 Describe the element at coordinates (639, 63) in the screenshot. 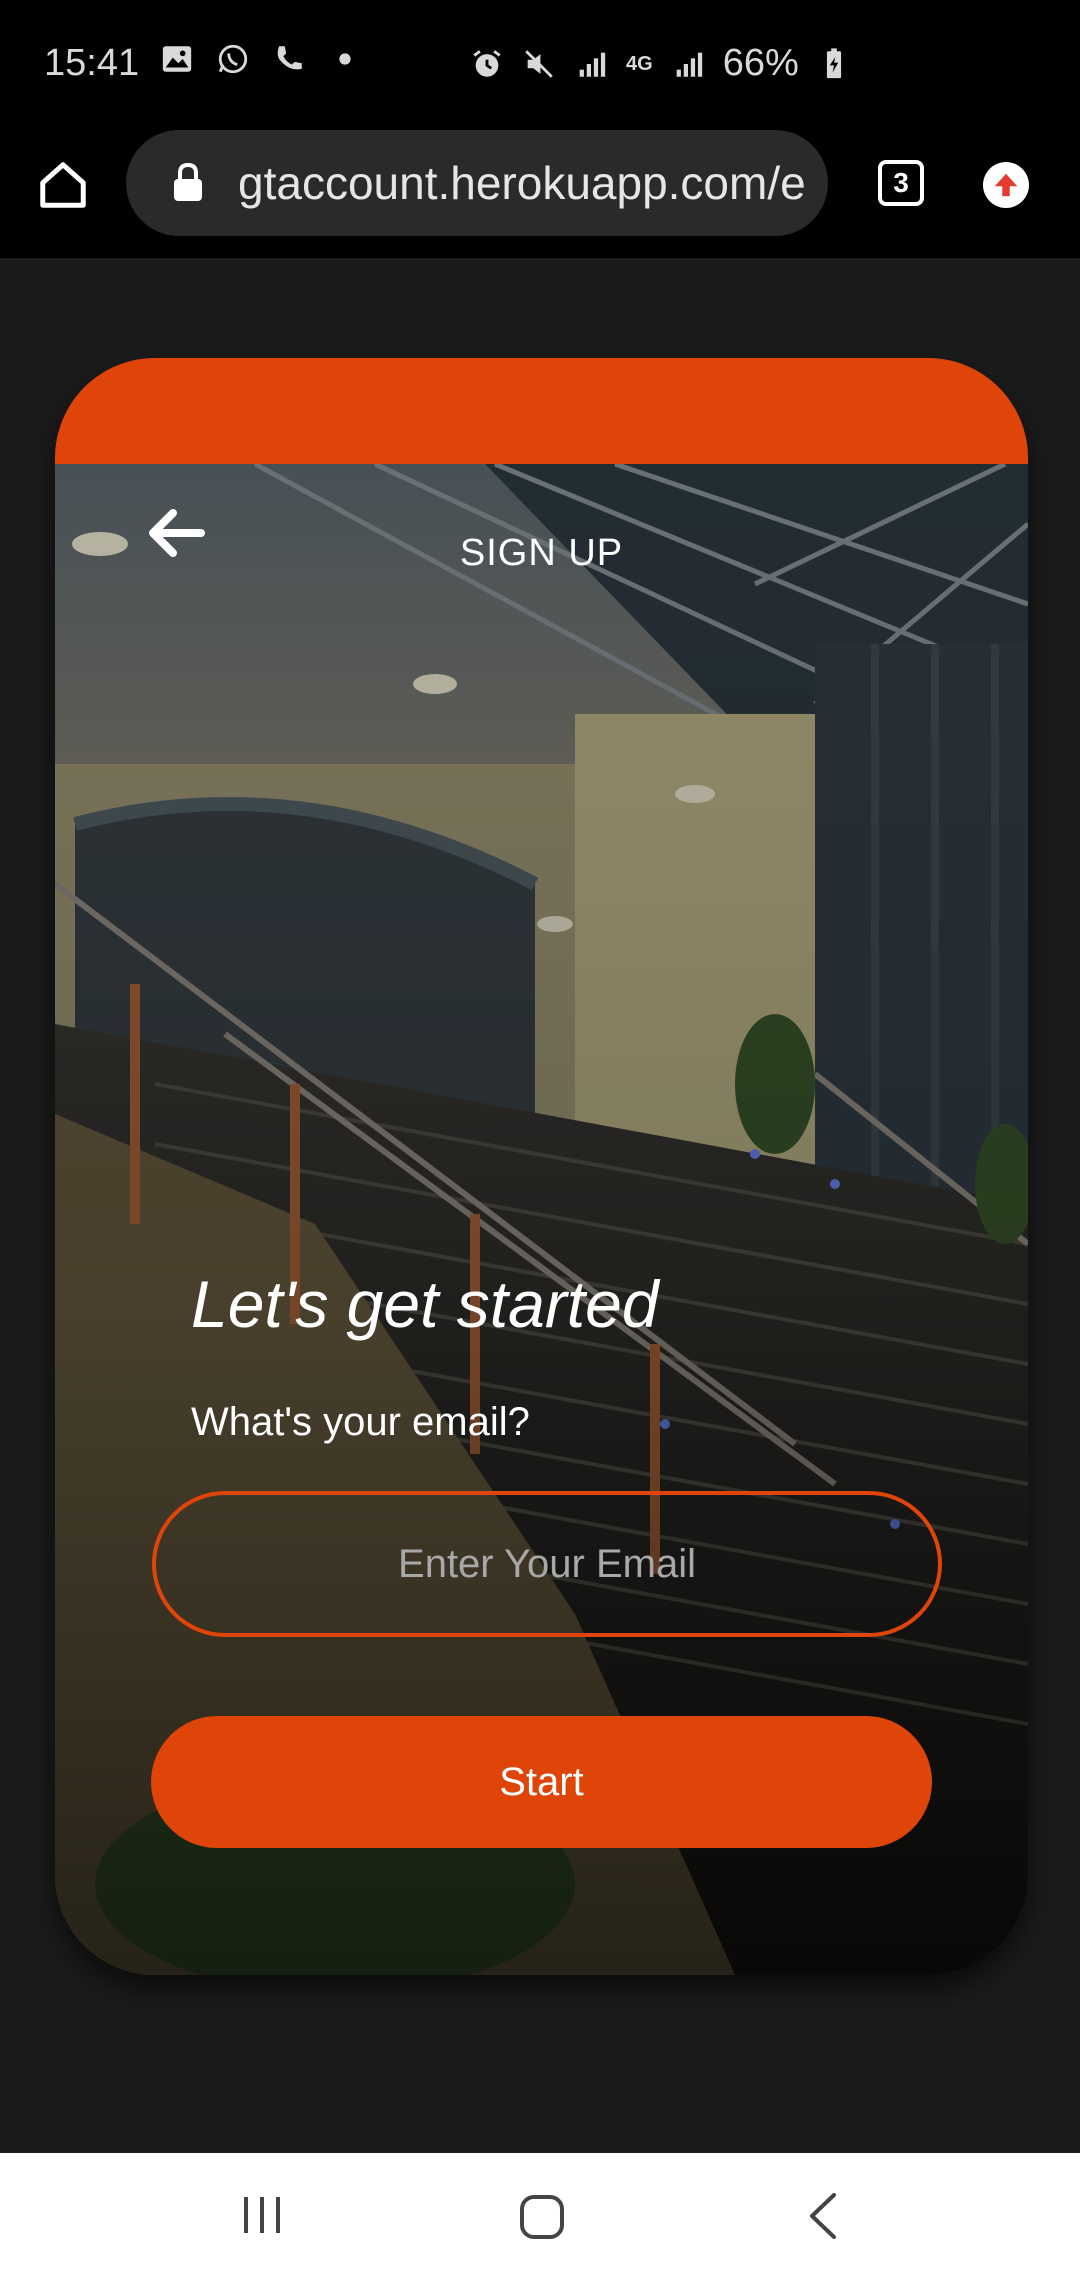

I see `network-type: 4G` at that location.